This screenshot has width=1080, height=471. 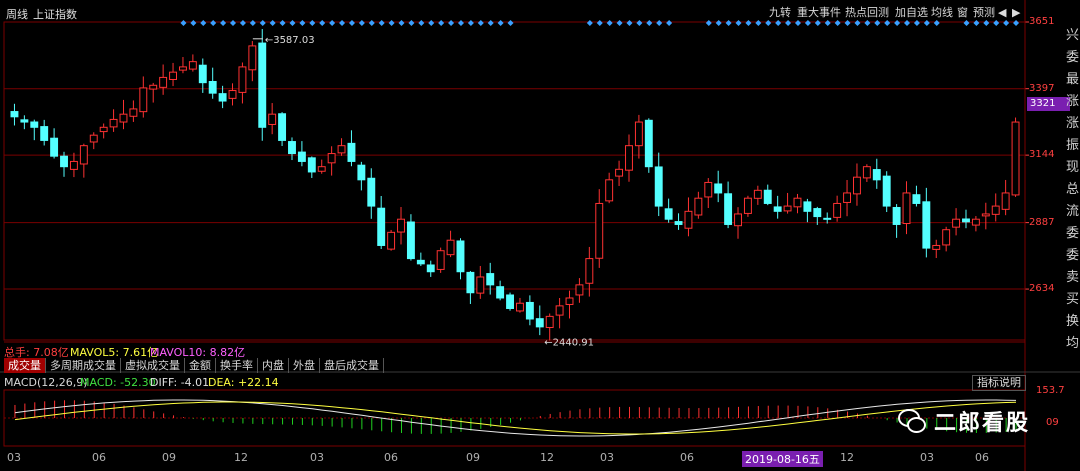 What do you see at coordinates (782, 459) in the screenshot?
I see `cursor-date-label: 2019-08-16五` at bounding box center [782, 459].